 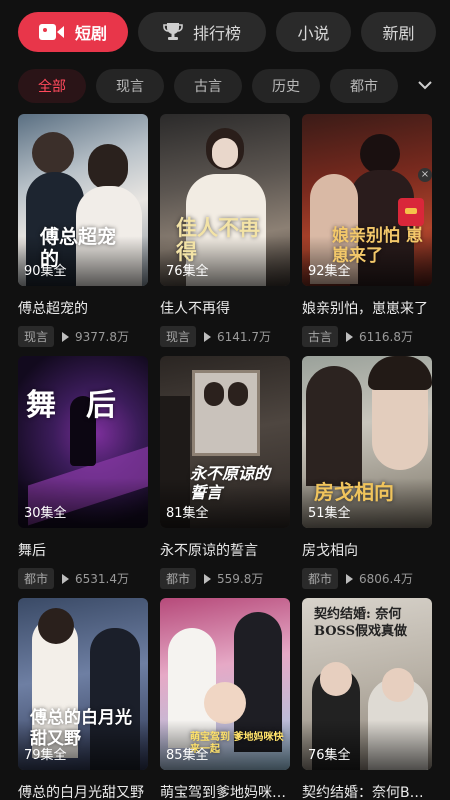 What do you see at coordinates (225, 308) in the screenshot?
I see `drama-title: 佳人不再得` at bounding box center [225, 308].